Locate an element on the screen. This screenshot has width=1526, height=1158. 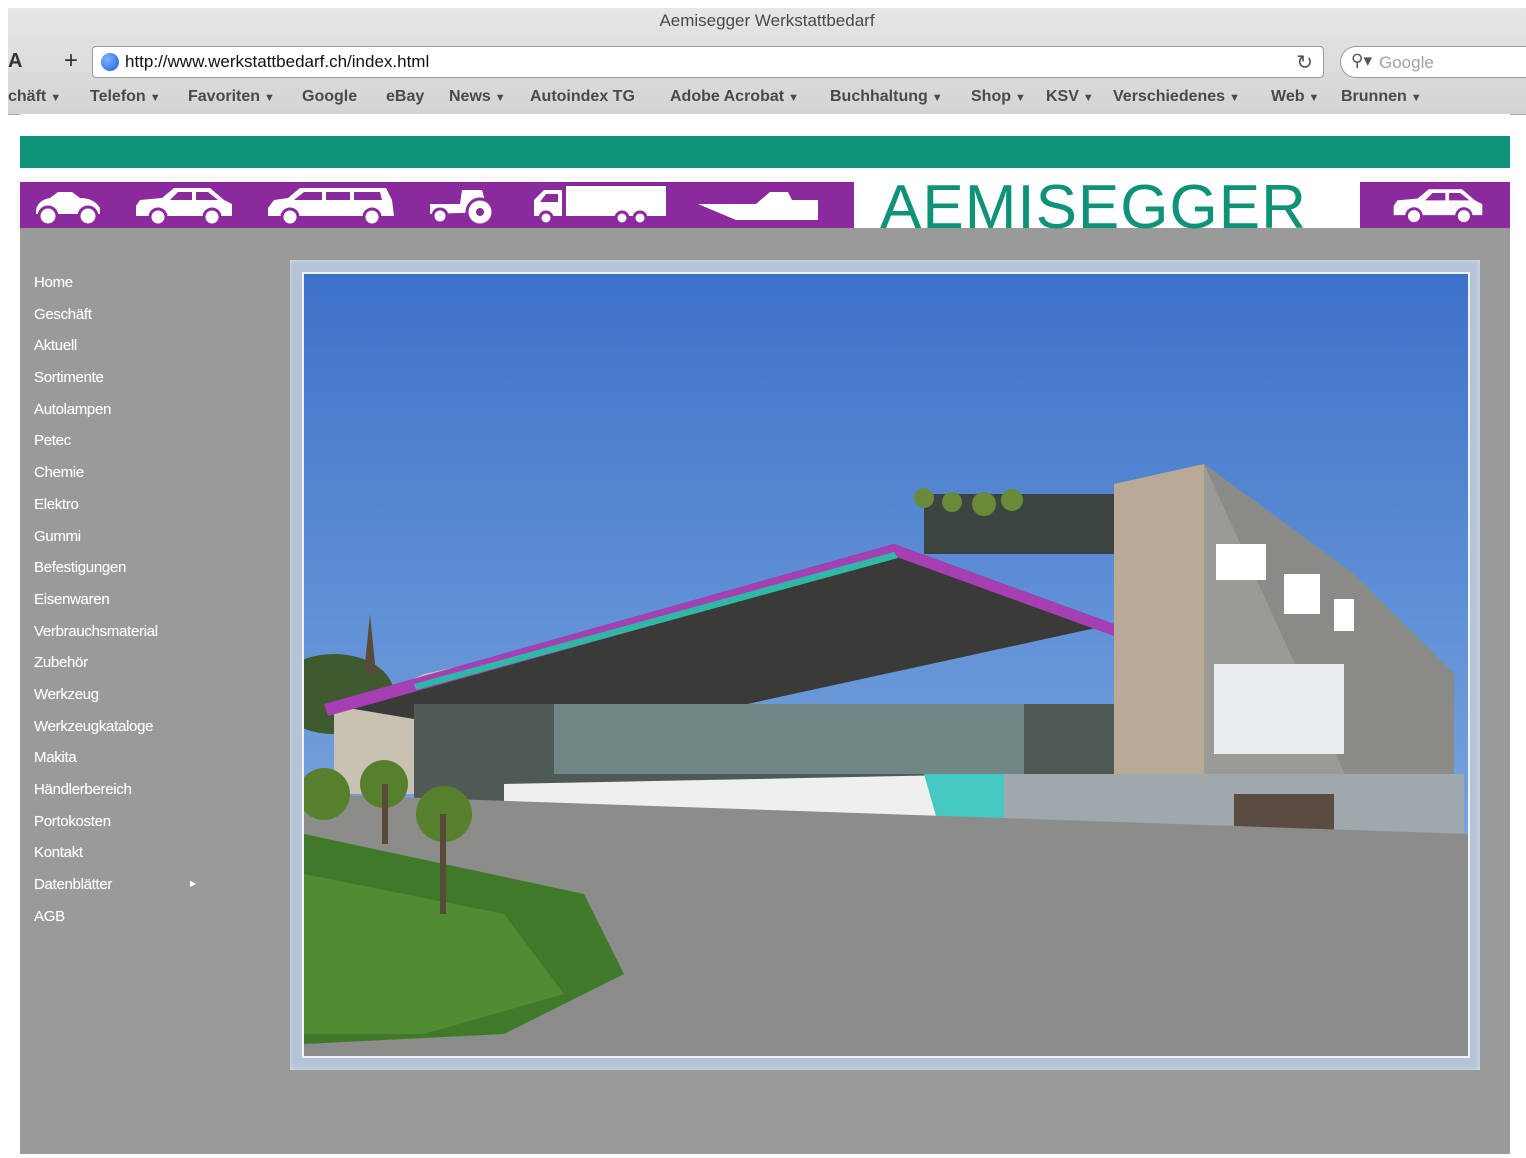
bookmark-item: Google is located at coordinates (329, 97).